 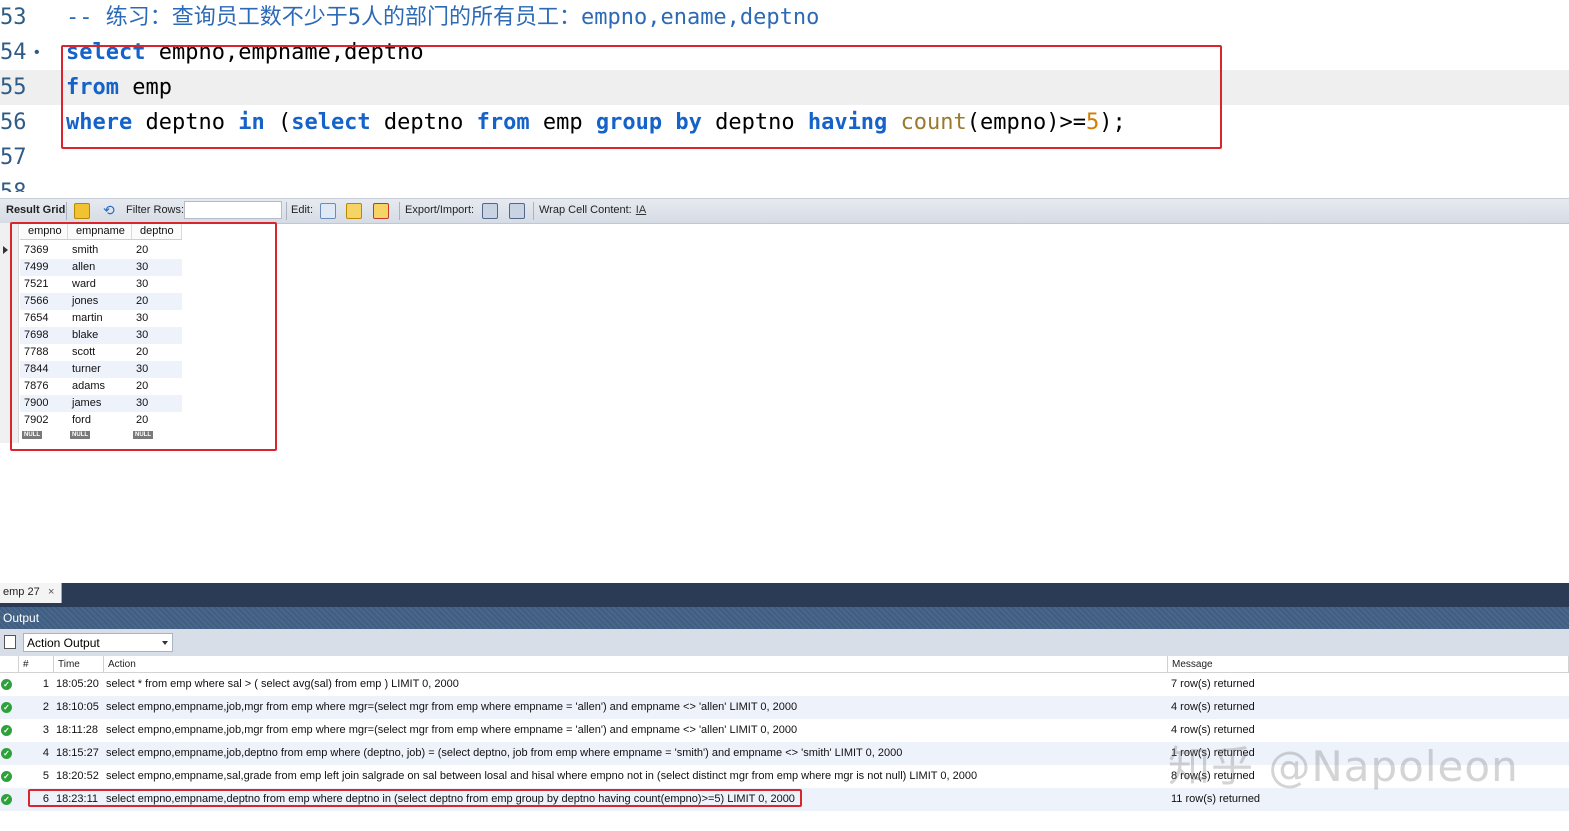 What do you see at coordinates (1368, 664) in the screenshot?
I see `column-header-message: Message` at bounding box center [1368, 664].